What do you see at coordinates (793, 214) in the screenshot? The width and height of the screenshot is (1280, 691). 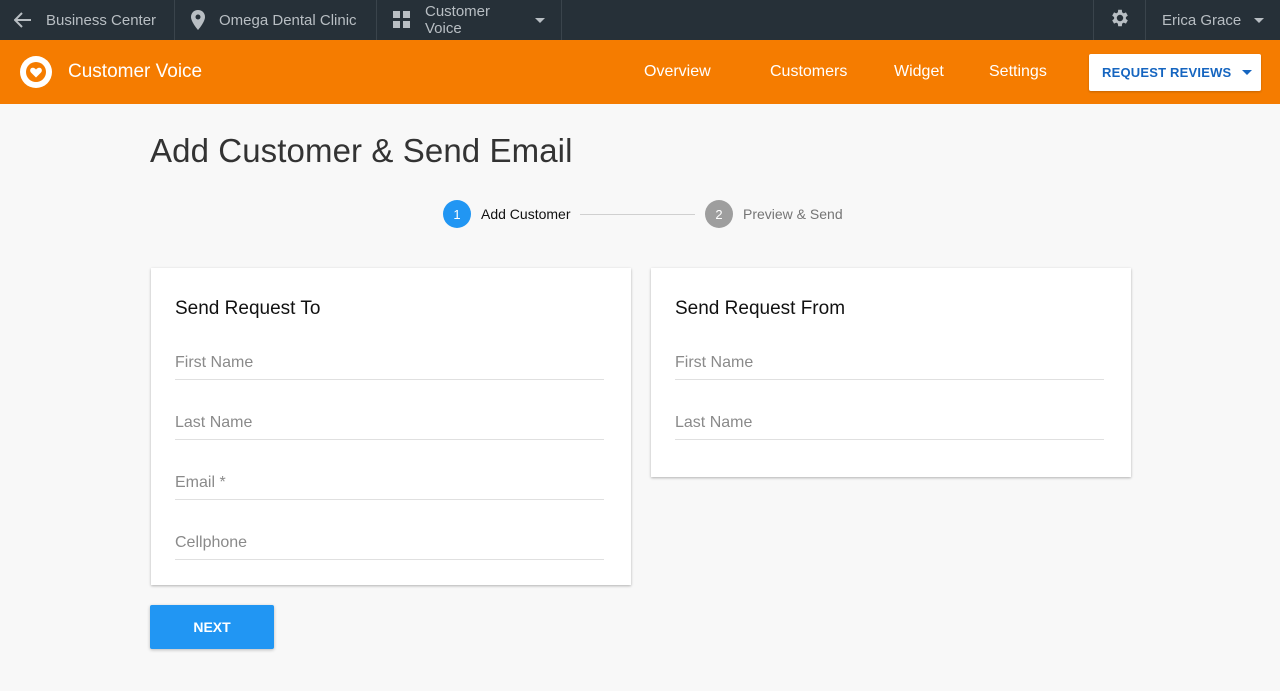 I see `step-2-label: Preview & Send` at bounding box center [793, 214].